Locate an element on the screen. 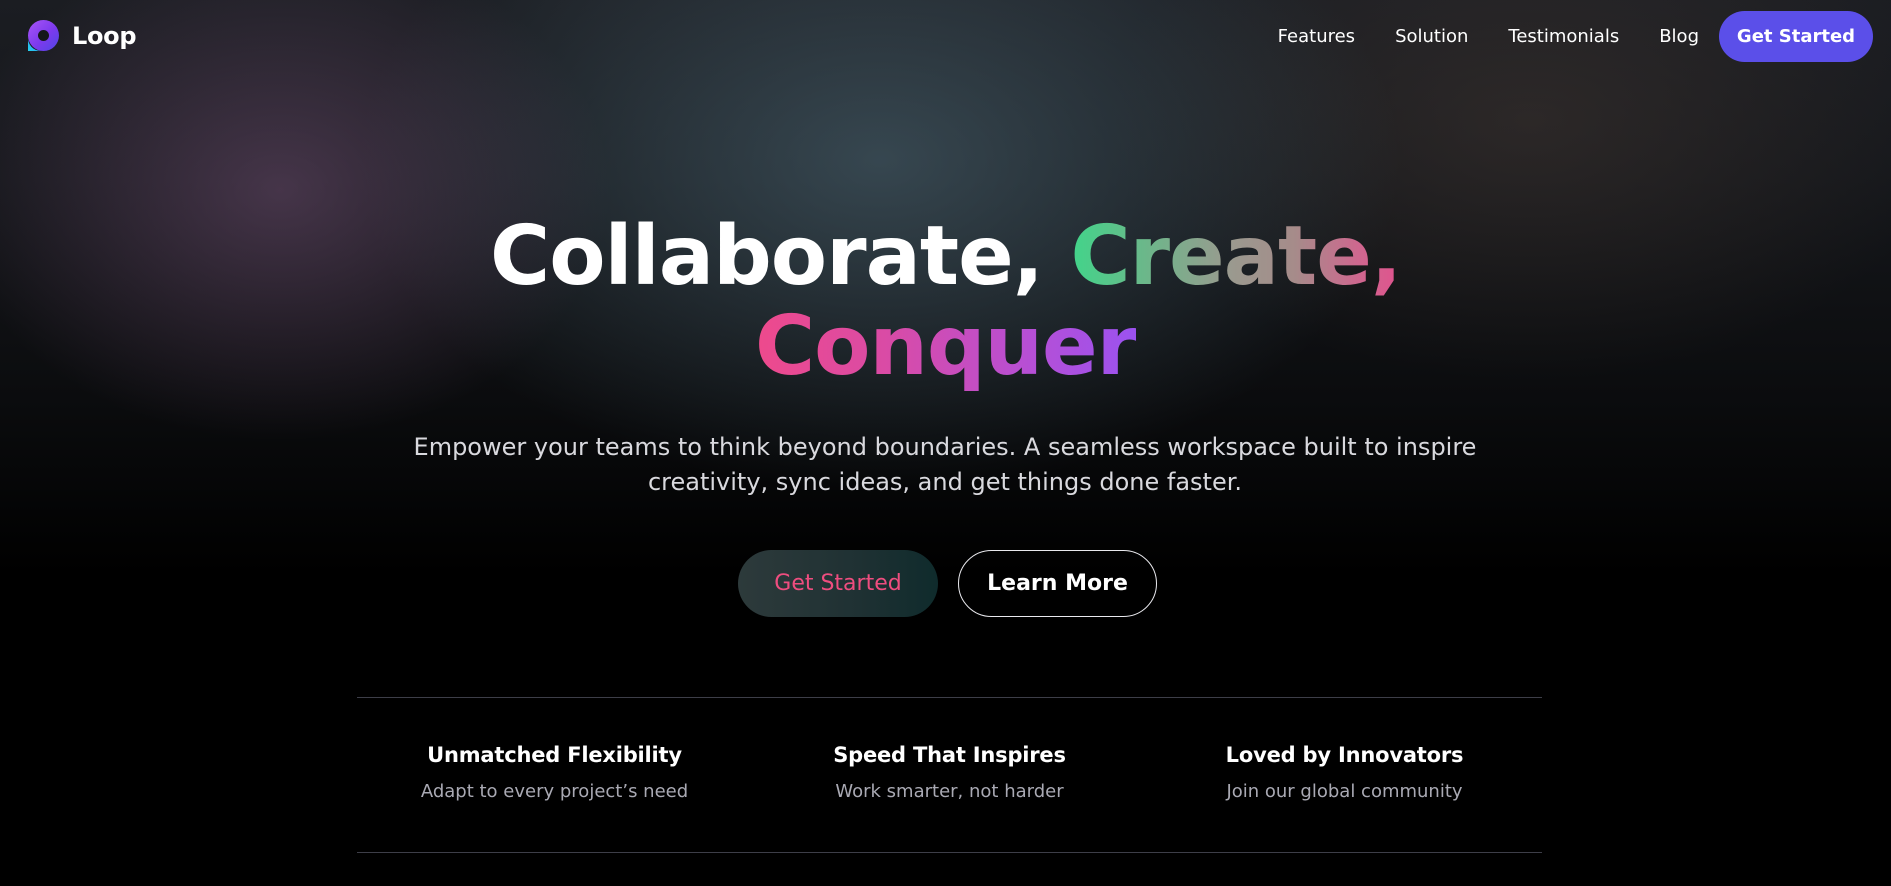 Image resolution: width=1891 pixels, height=886 pixels. nav-link-blog: Blog is located at coordinates (1679, 36).